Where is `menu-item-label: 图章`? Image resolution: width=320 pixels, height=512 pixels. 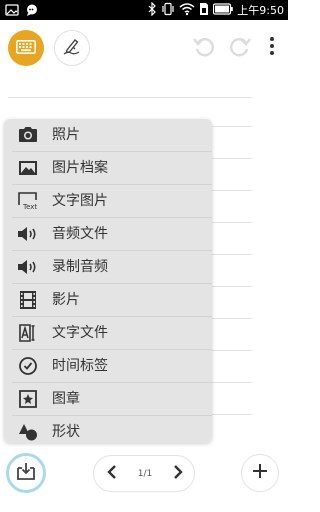
menu-item-label: 图章 is located at coordinates (66, 399).